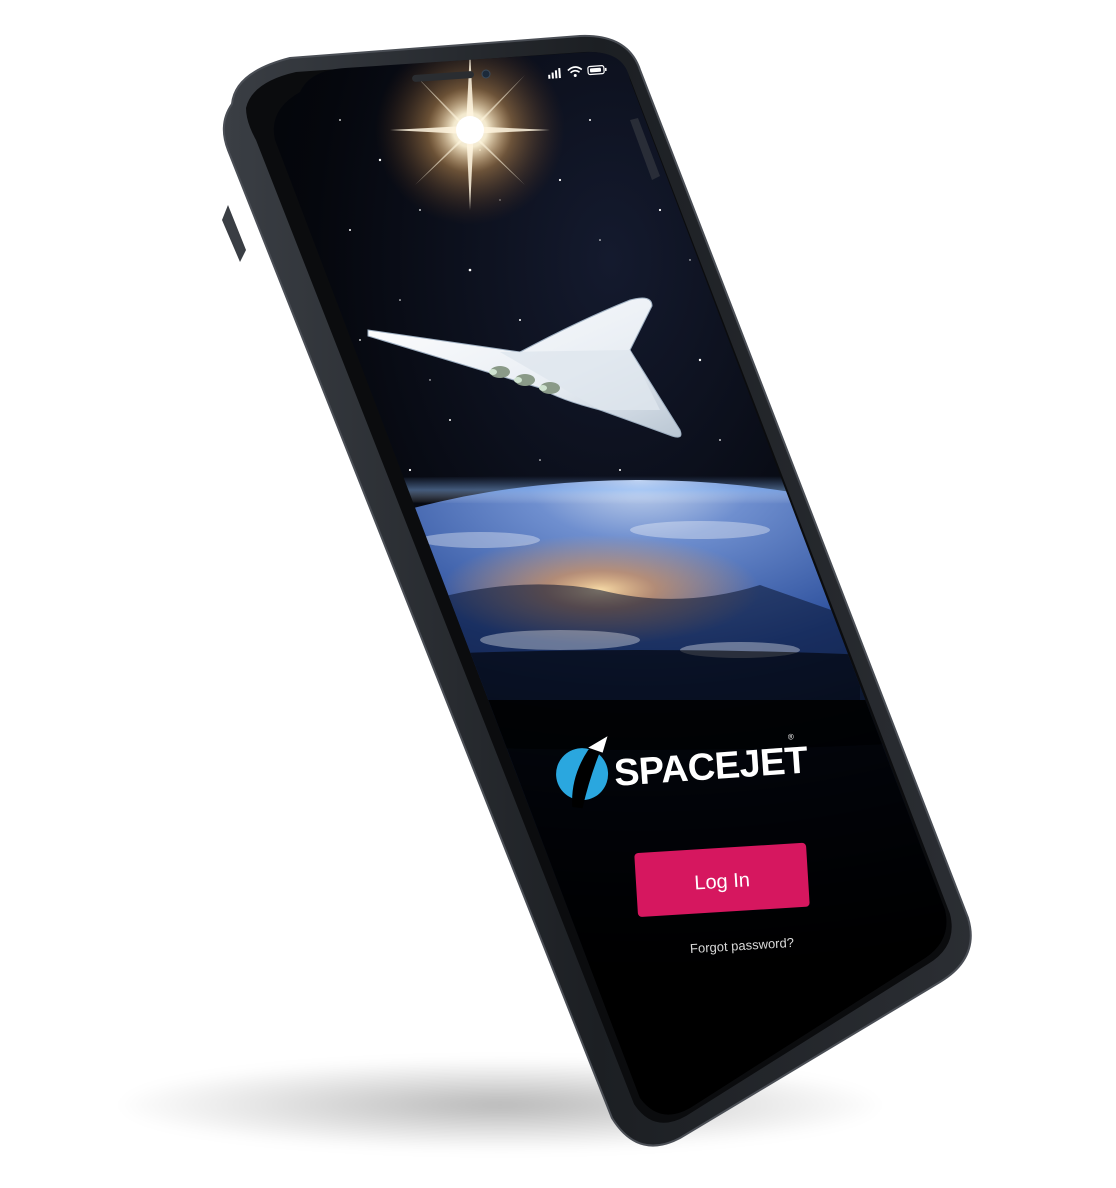  I want to click on brand-registered-mark: ®, so click(791, 736).